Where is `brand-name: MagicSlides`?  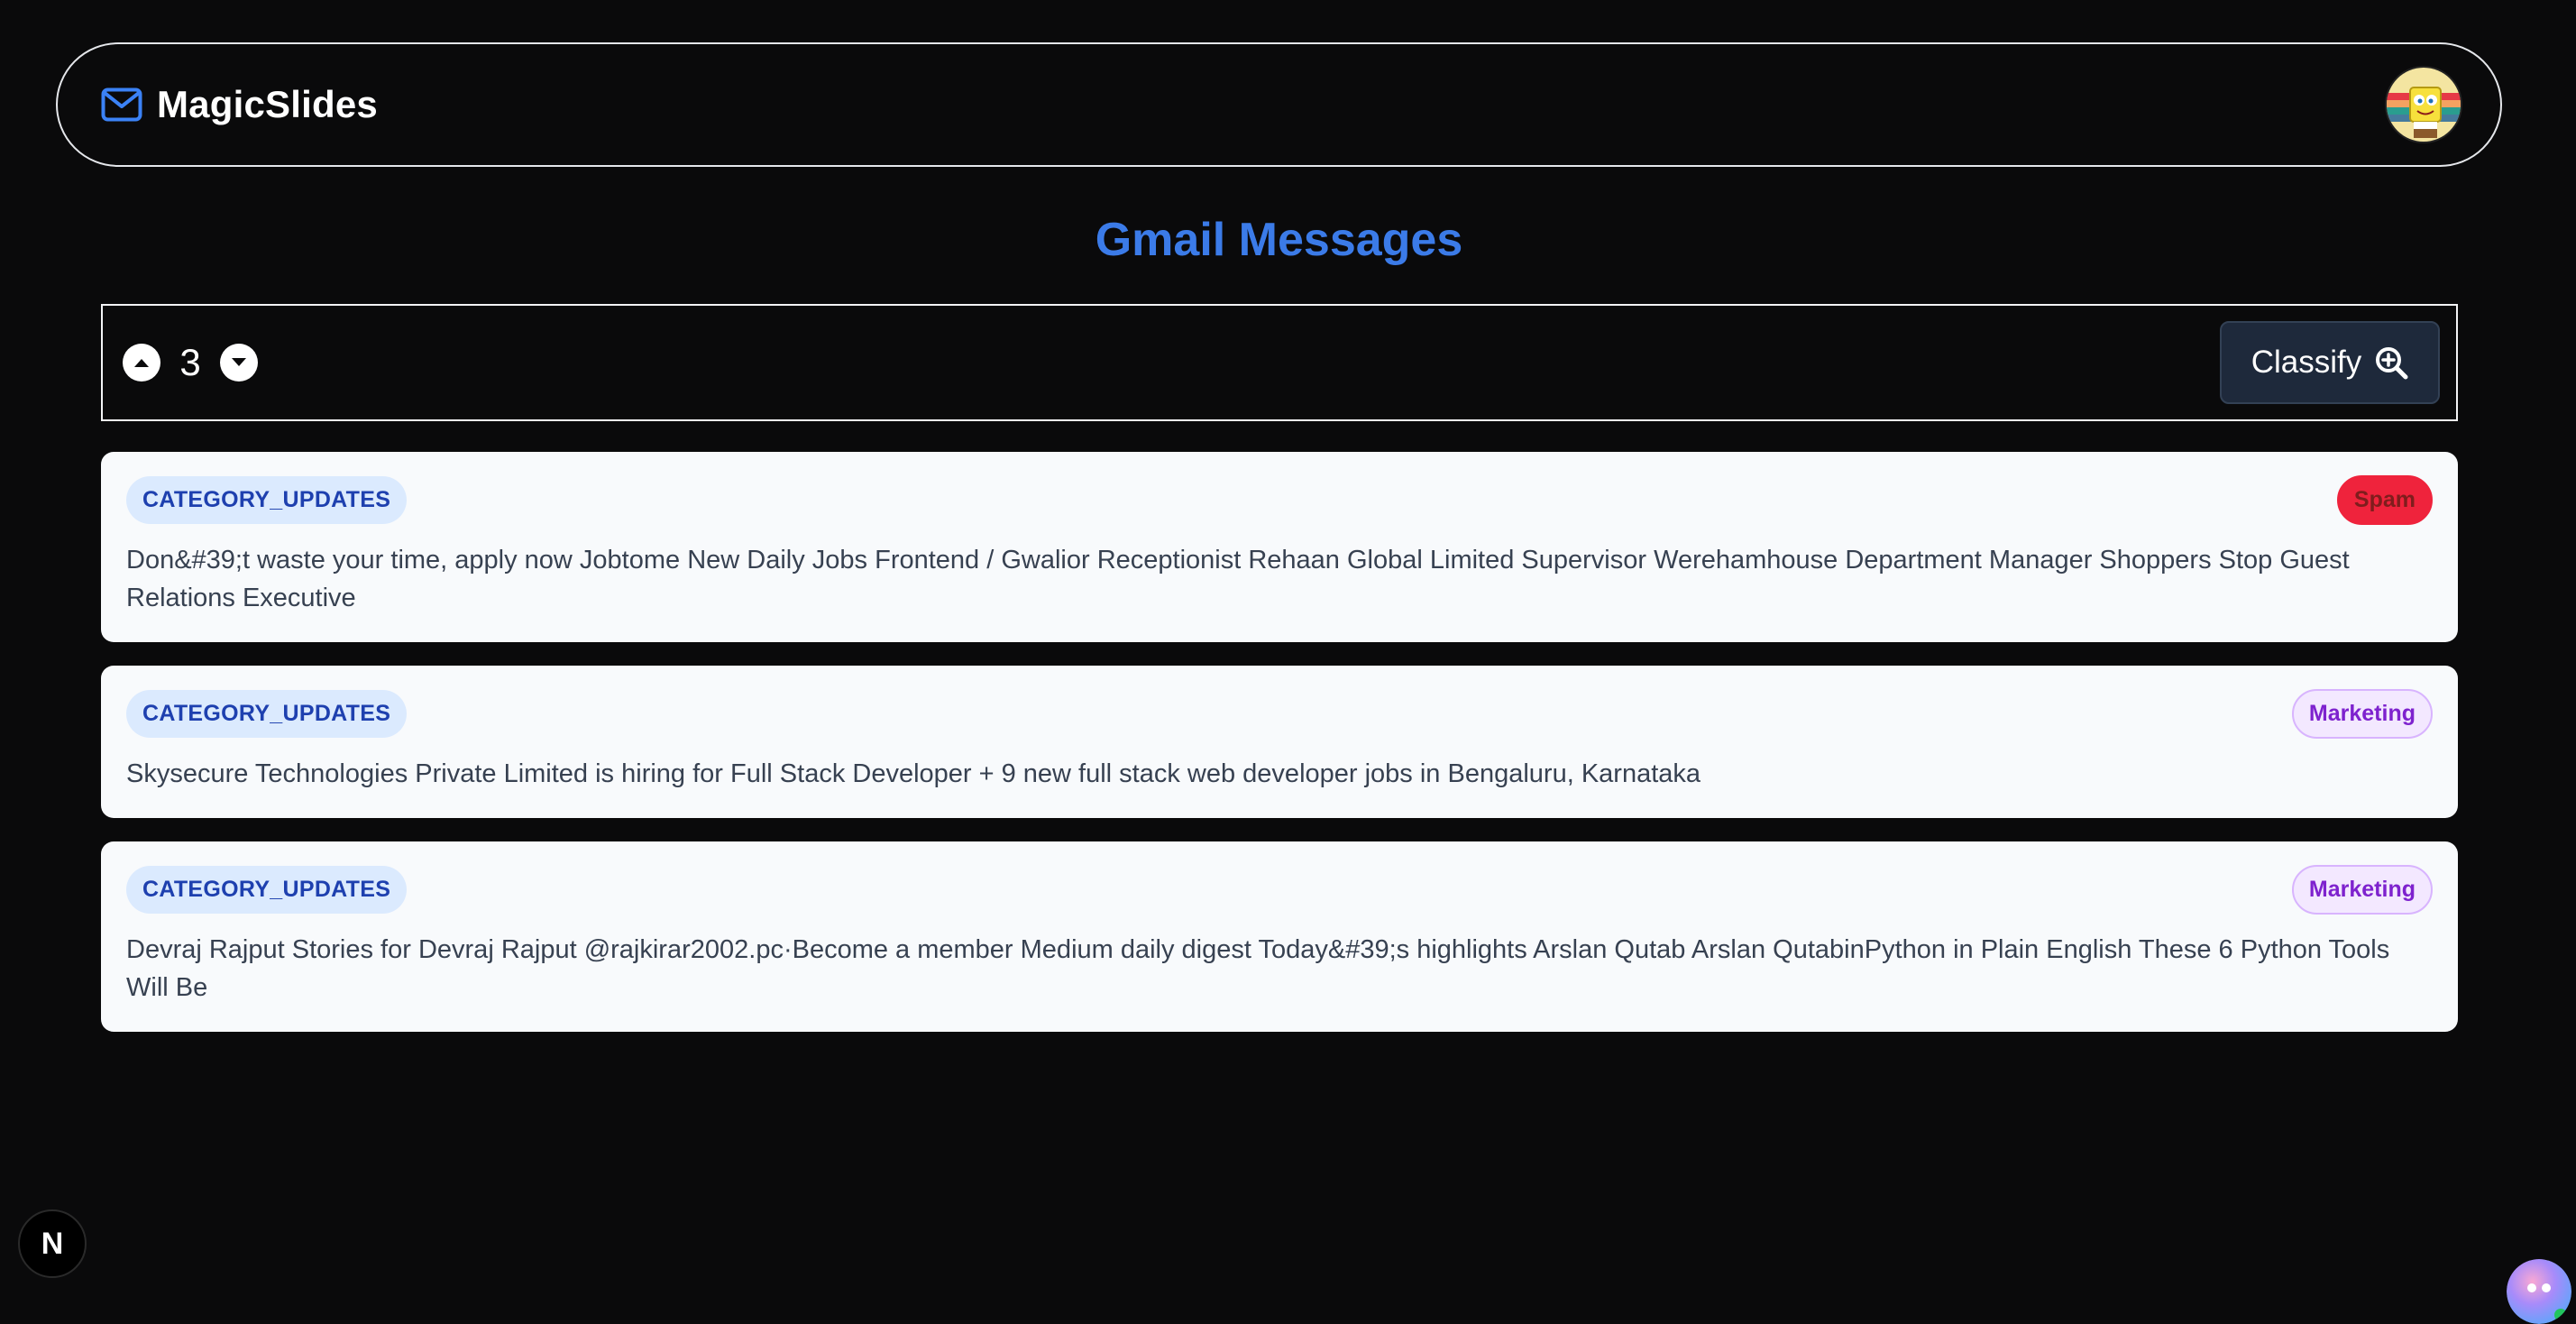
brand-name: MagicSlides is located at coordinates (267, 104).